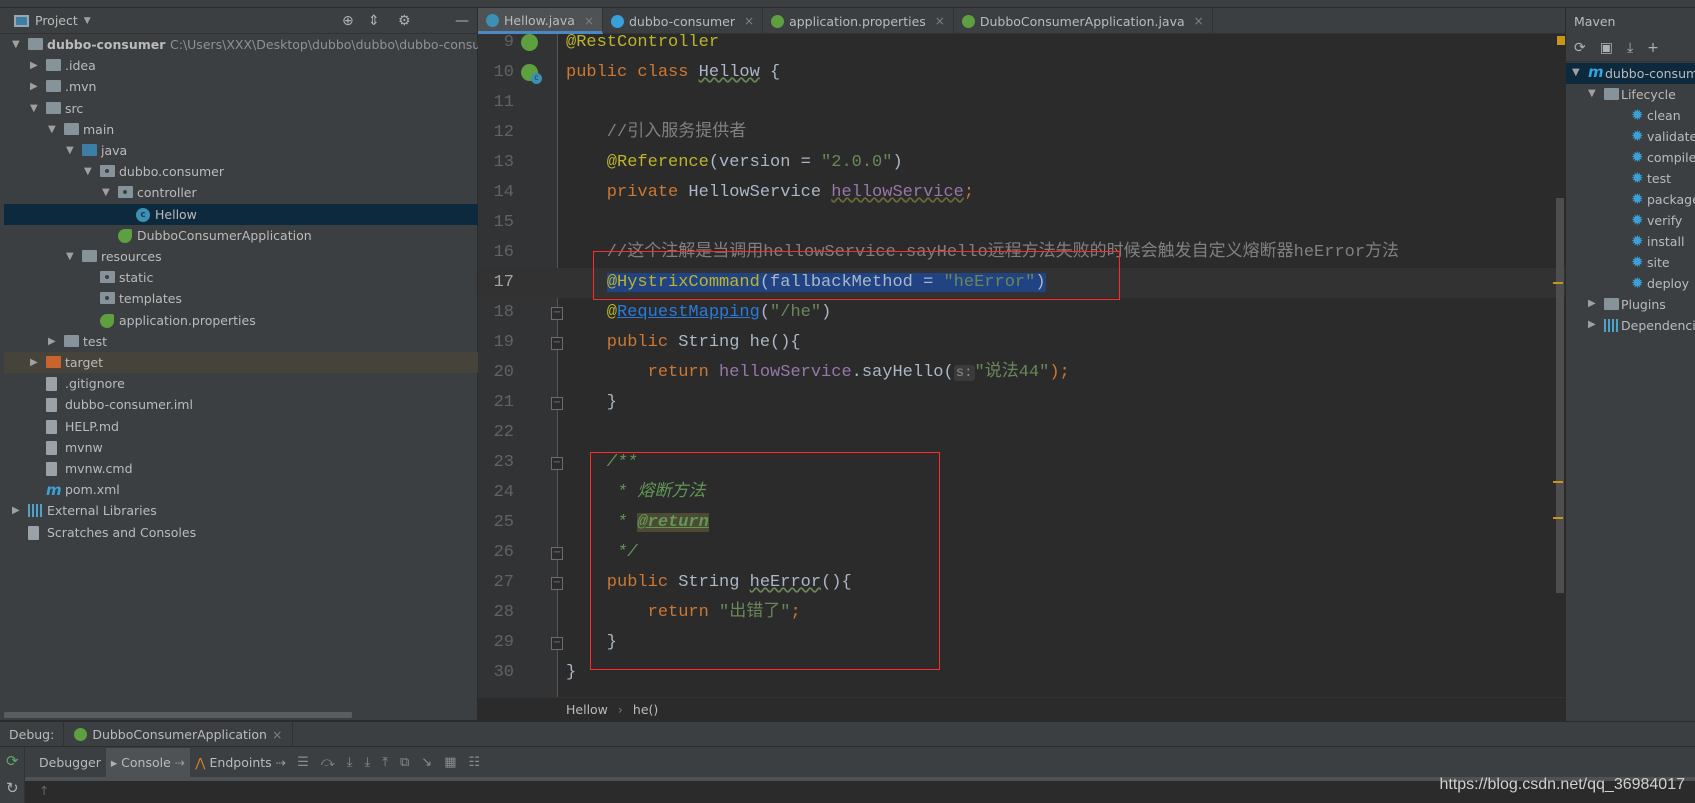 The height and width of the screenshot is (803, 1695). What do you see at coordinates (462, 21) in the screenshot?
I see `hide-panel-icon: —` at bounding box center [462, 21].